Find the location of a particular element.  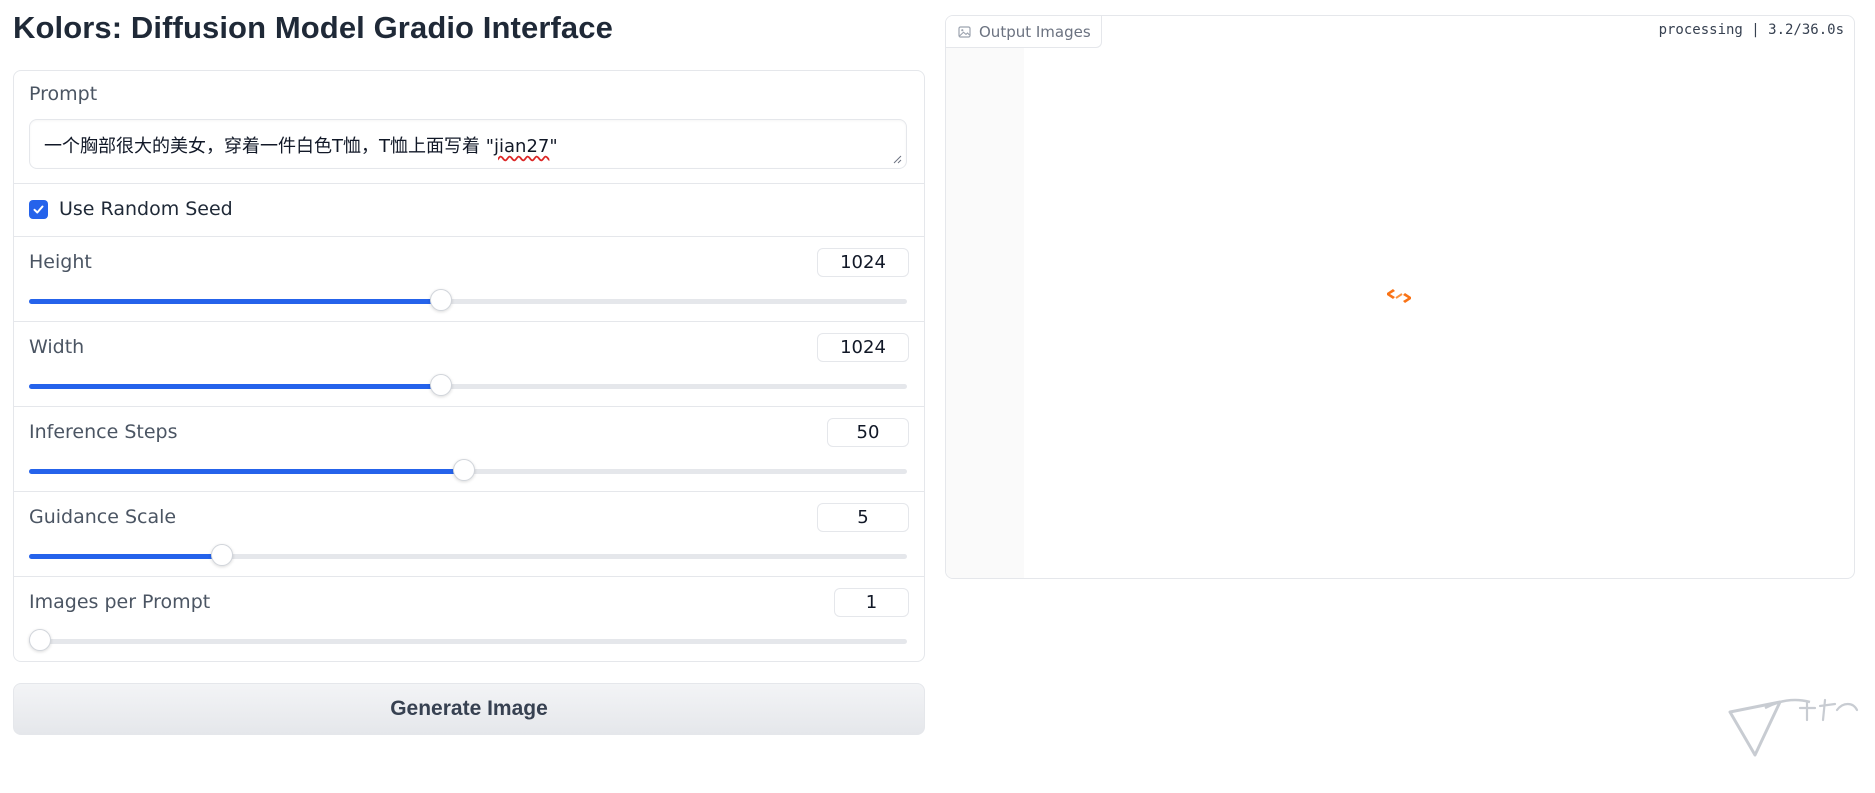

width-slider-block: Width 1024 is located at coordinates (469, 364).